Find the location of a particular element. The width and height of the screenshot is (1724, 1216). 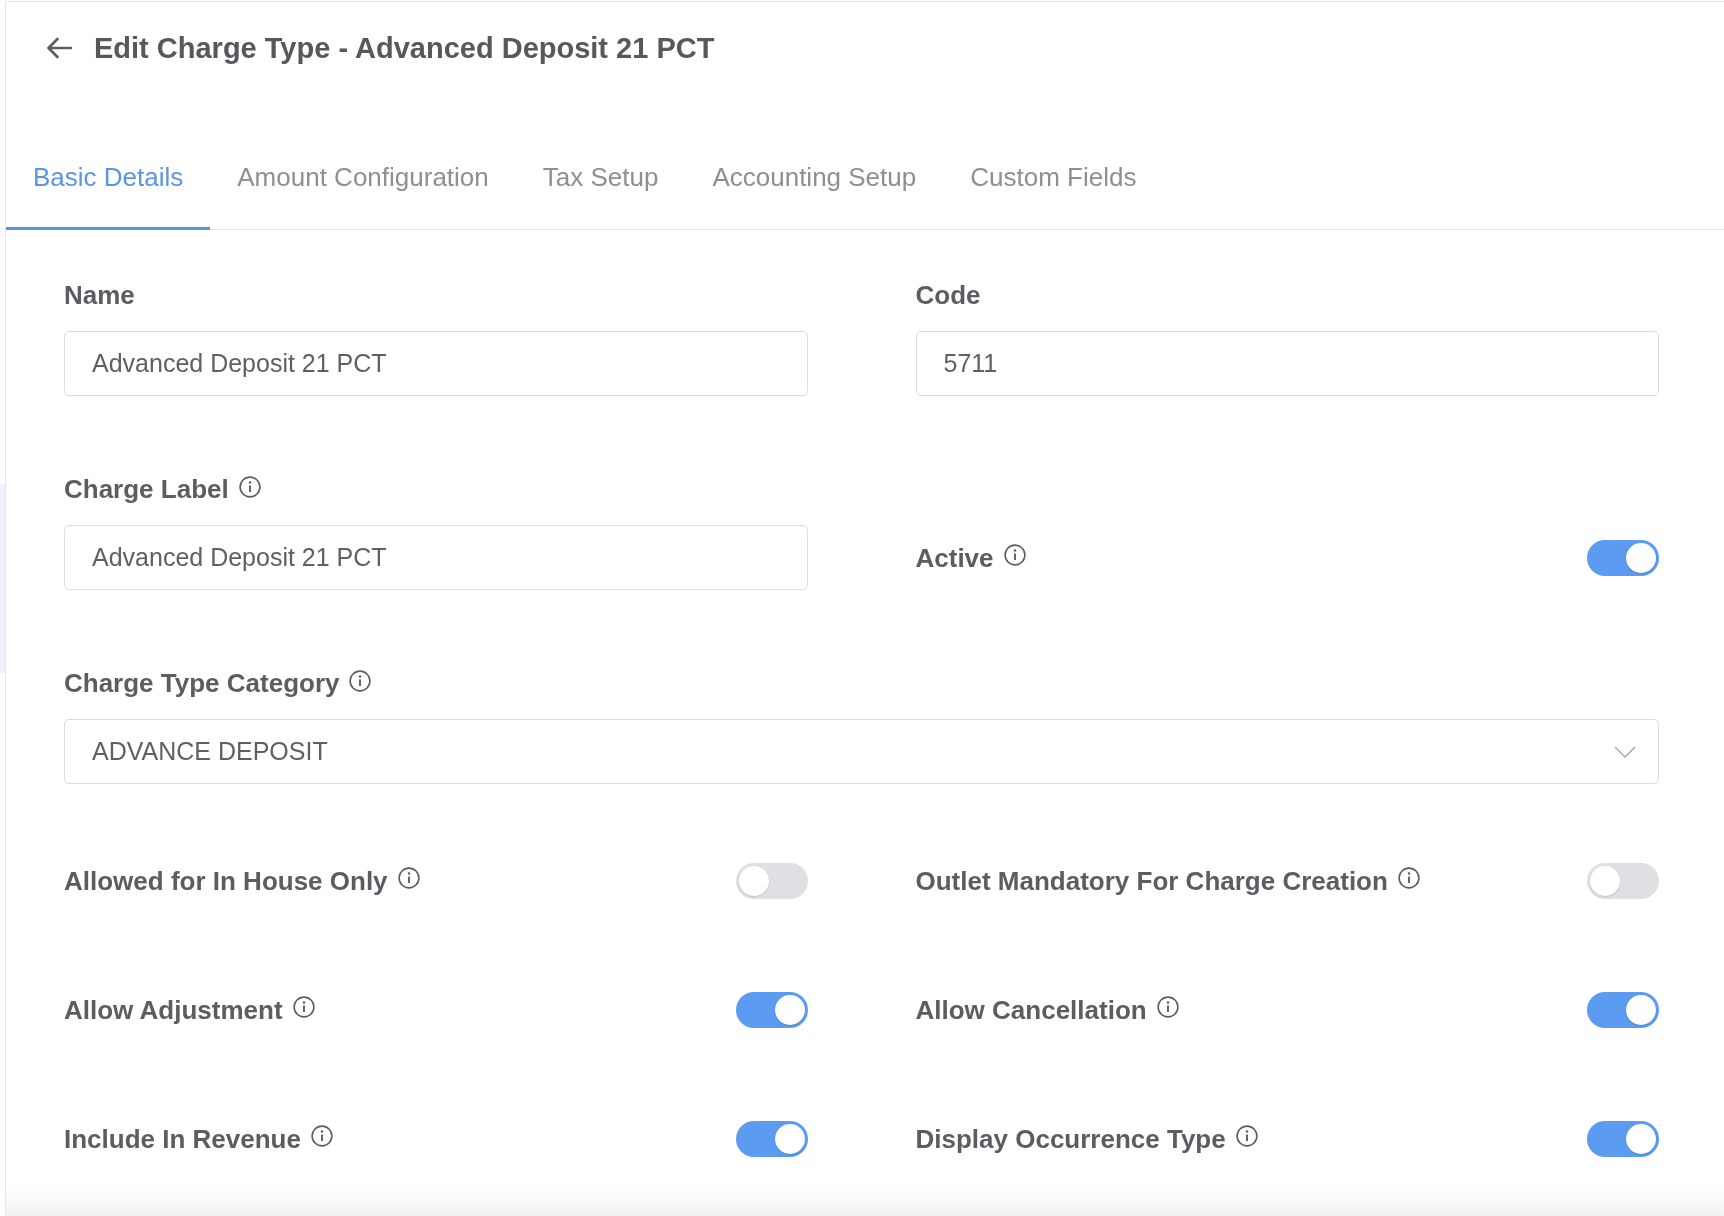

arrow-left-icon is located at coordinates (59, 48).